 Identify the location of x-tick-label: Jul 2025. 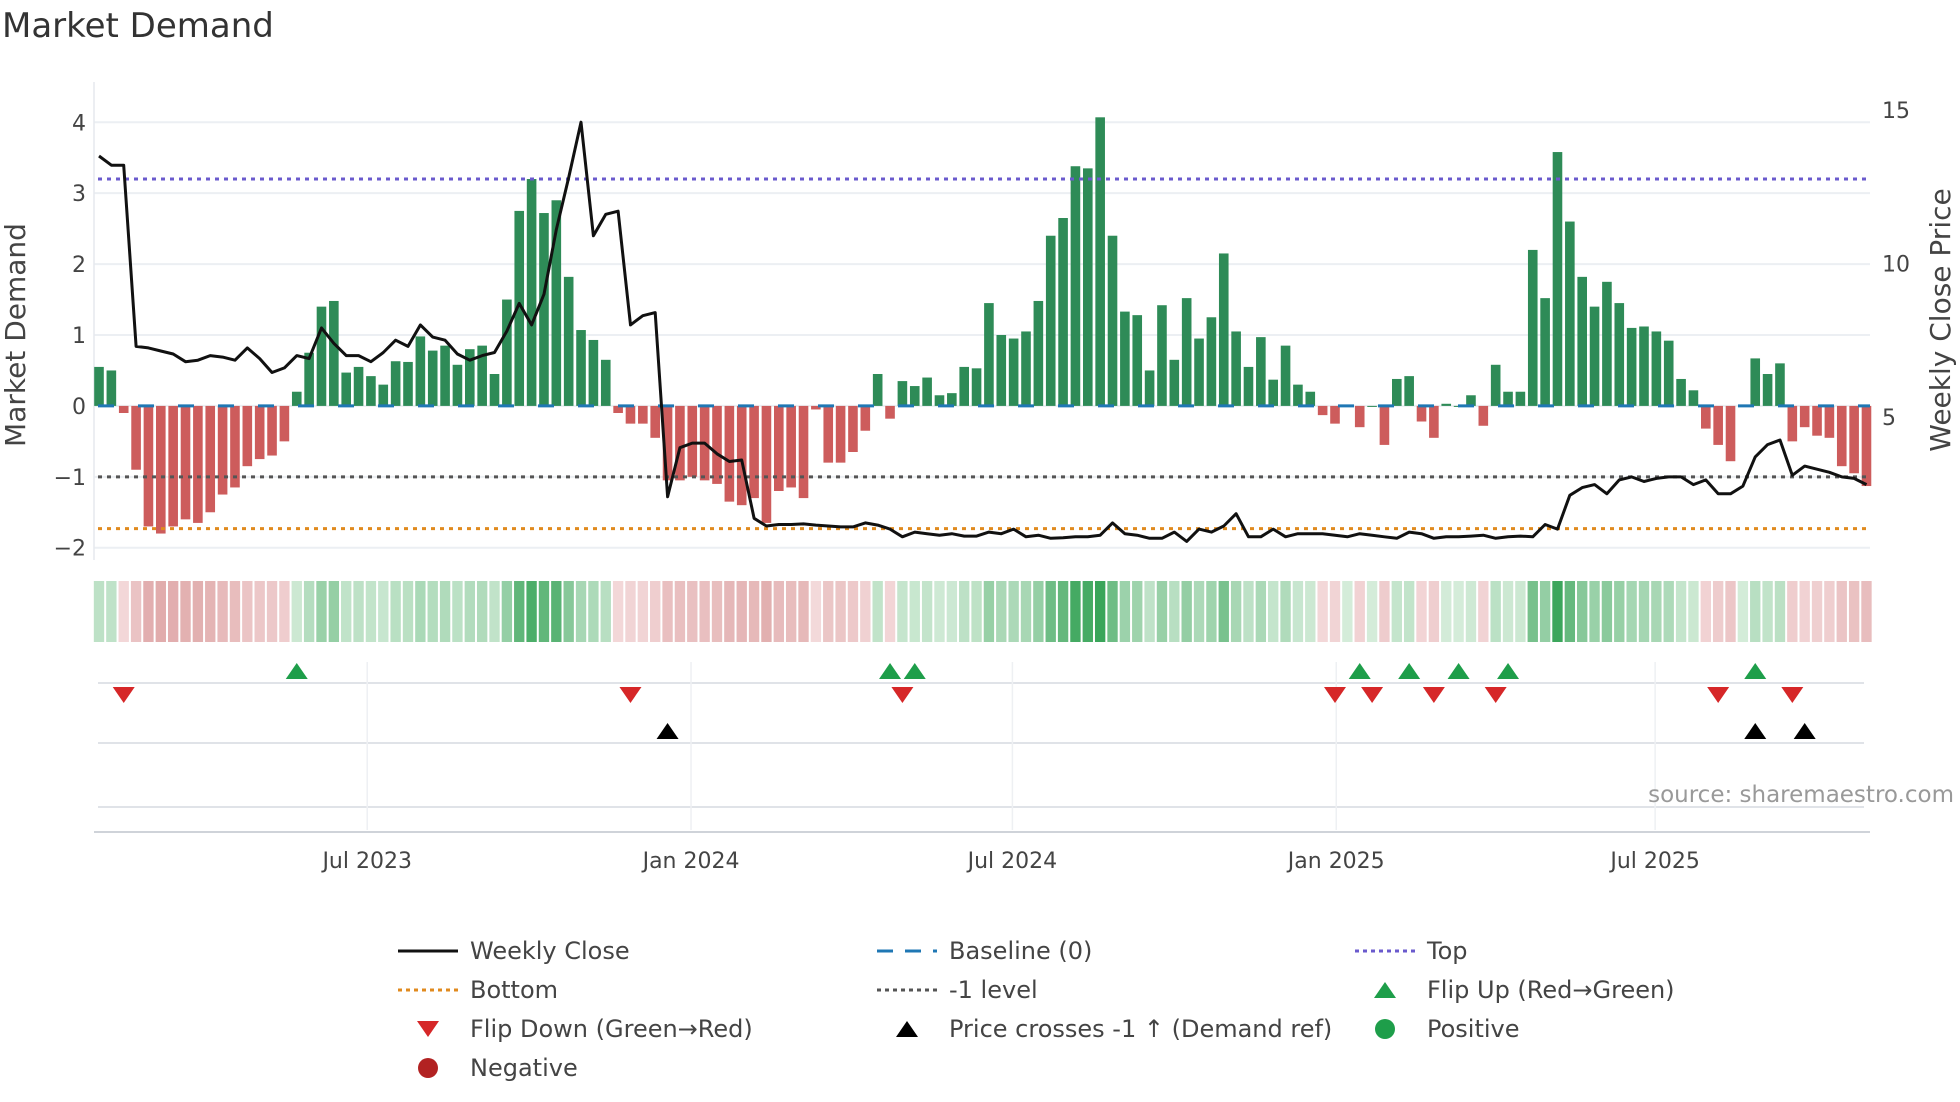
(1654, 861).